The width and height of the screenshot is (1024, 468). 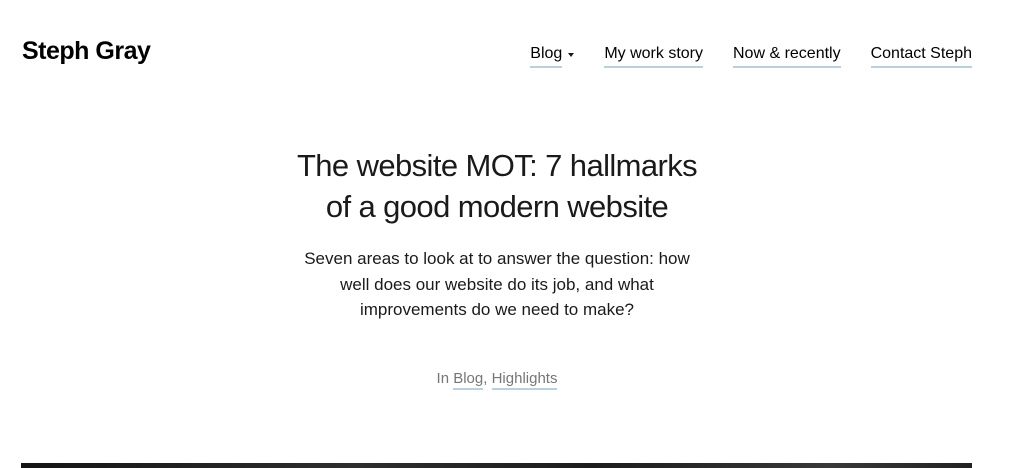 I want to click on nav-item-my-work-story: My work story, so click(x=653, y=56).